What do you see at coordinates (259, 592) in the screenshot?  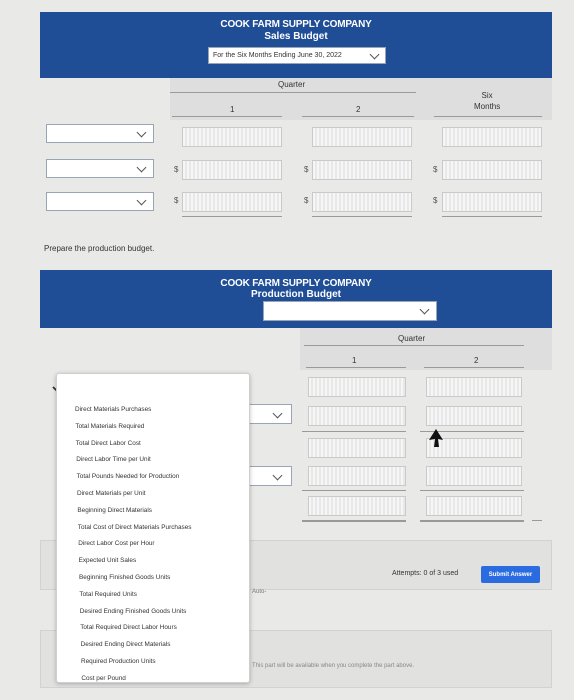 I see `auto-text: Auto-` at bounding box center [259, 592].